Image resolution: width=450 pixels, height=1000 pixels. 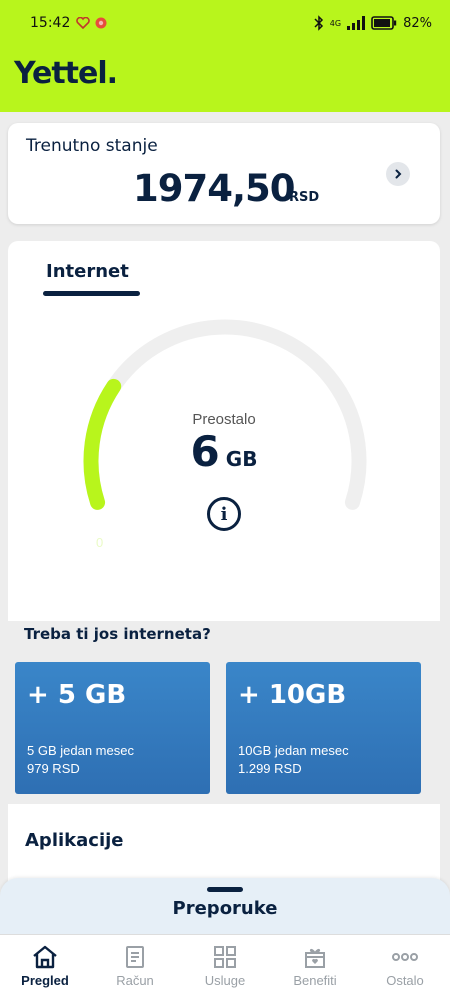 I want to click on offer-price: 979 RSD, so click(x=53, y=768).